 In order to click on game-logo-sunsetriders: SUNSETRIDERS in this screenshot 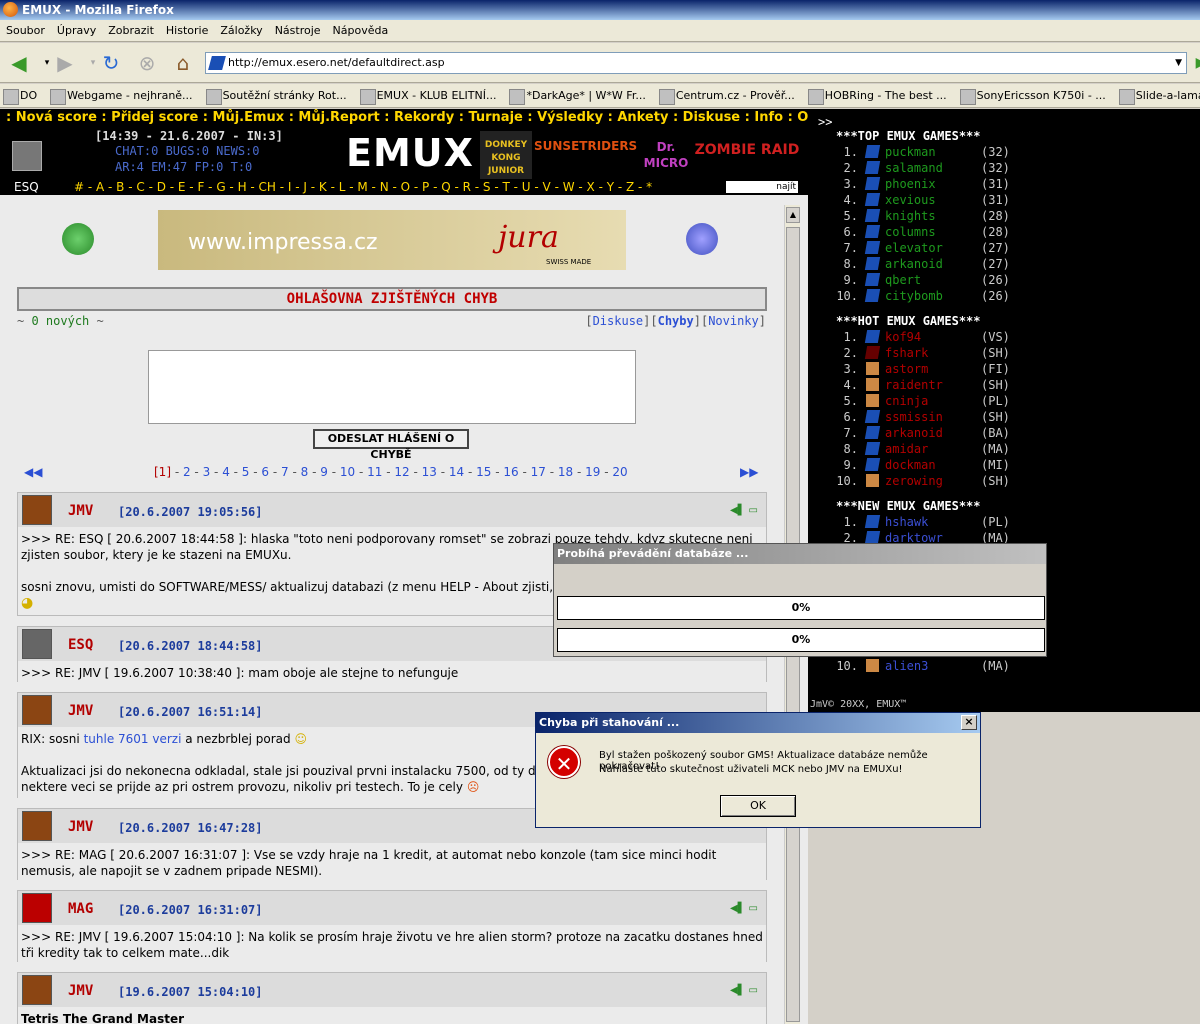, I will do `click(585, 157)`.